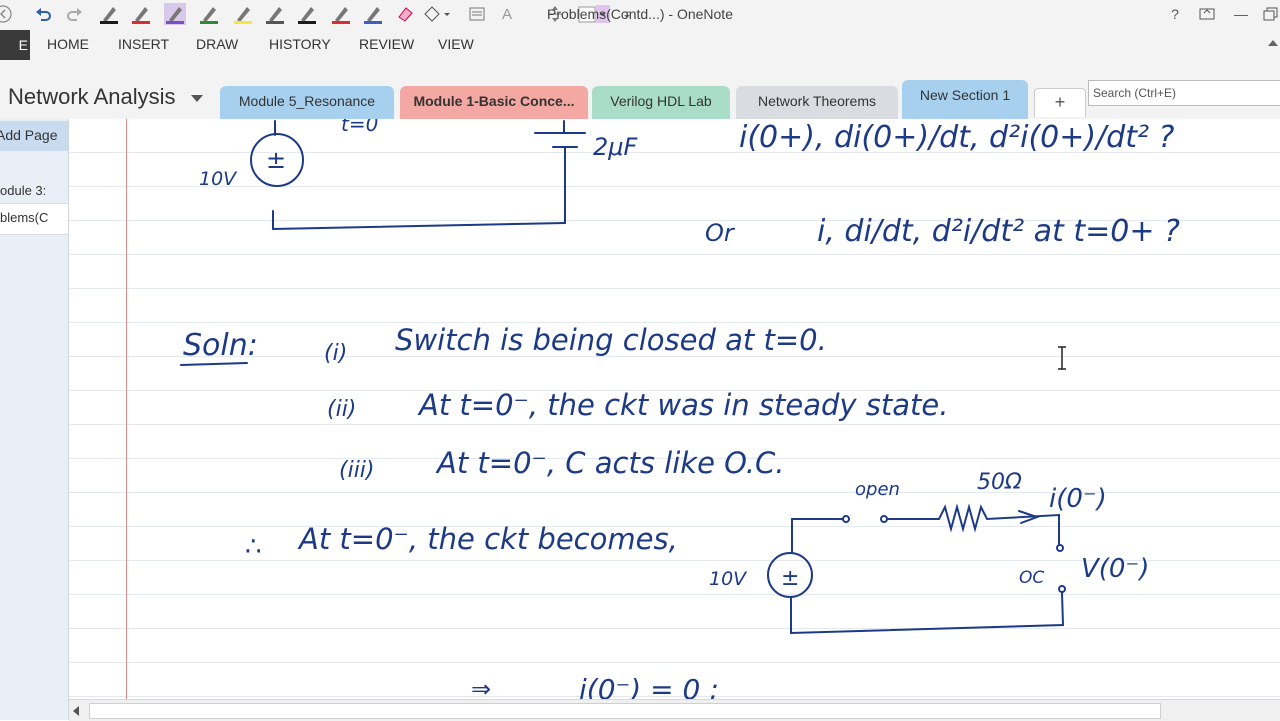  Describe the element at coordinates (616, 147) in the screenshot. I see `ink-cap-label: 2μF` at that location.